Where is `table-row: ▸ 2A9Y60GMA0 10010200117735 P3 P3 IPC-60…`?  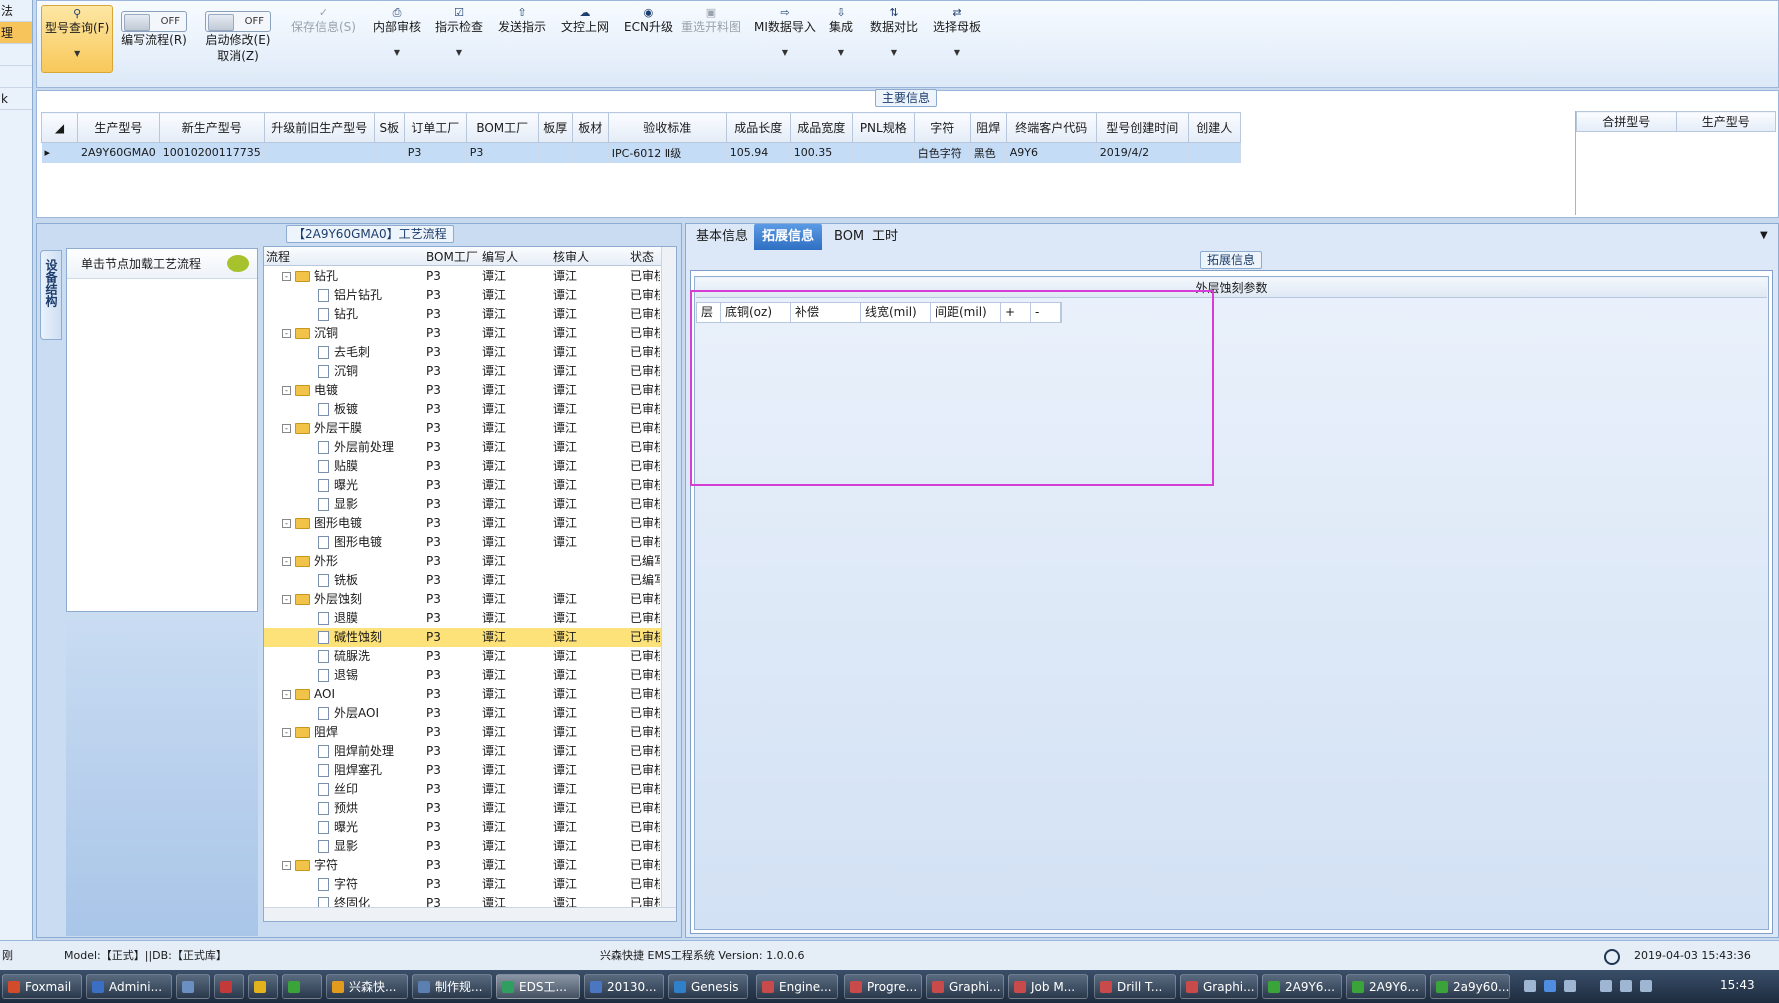
table-row: ▸ 2A9Y60GMA0 10010200117735 P3 P3 IPC-60… is located at coordinates (641, 152).